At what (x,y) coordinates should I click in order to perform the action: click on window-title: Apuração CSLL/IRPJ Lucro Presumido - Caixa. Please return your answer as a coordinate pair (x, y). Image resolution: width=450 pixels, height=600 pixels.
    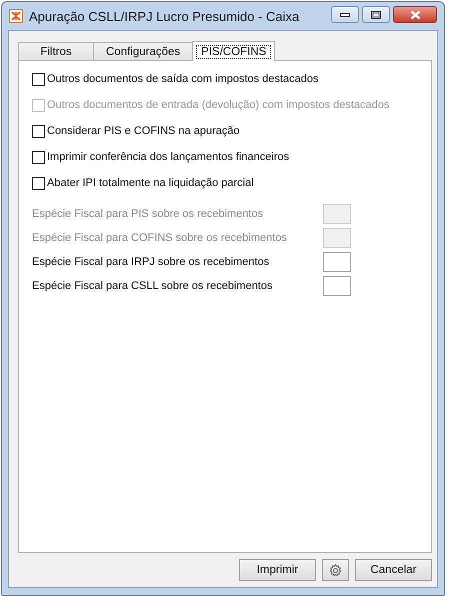
    Looking at the image, I should click on (164, 16).